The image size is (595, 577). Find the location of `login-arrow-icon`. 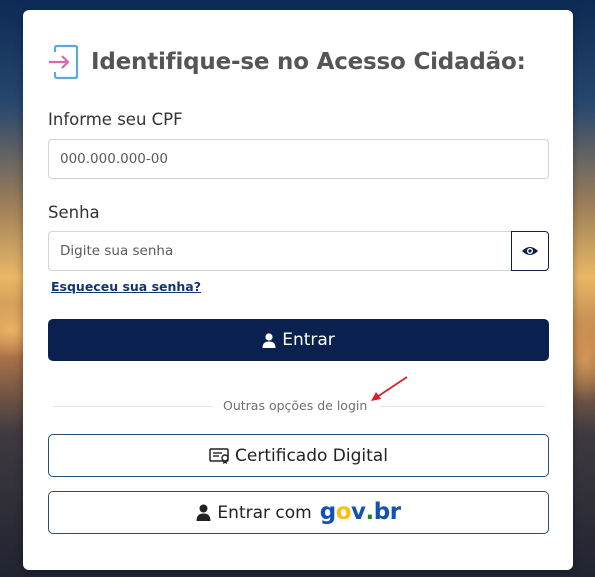

login-arrow-icon is located at coordinates (64, 62).